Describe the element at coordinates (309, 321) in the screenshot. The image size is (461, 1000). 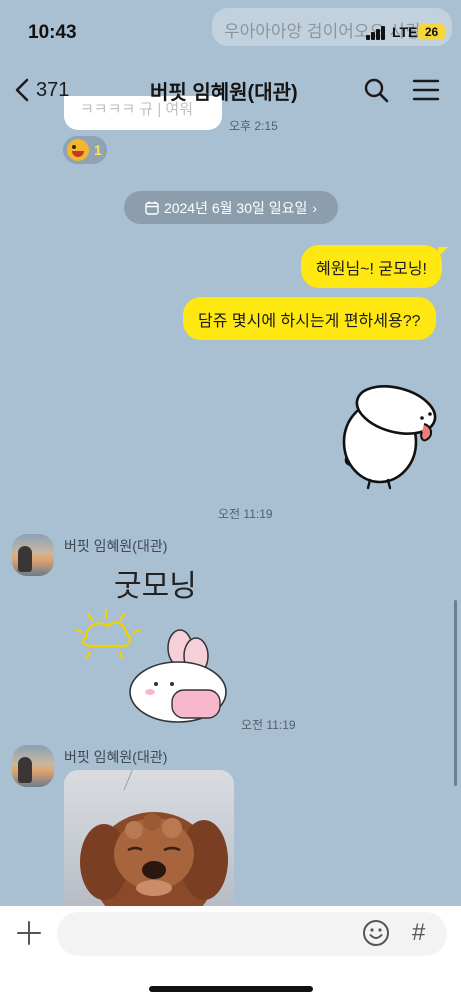
I see `message-text: 담쥬 몇시에 하시는게 편하세용??` at that location.